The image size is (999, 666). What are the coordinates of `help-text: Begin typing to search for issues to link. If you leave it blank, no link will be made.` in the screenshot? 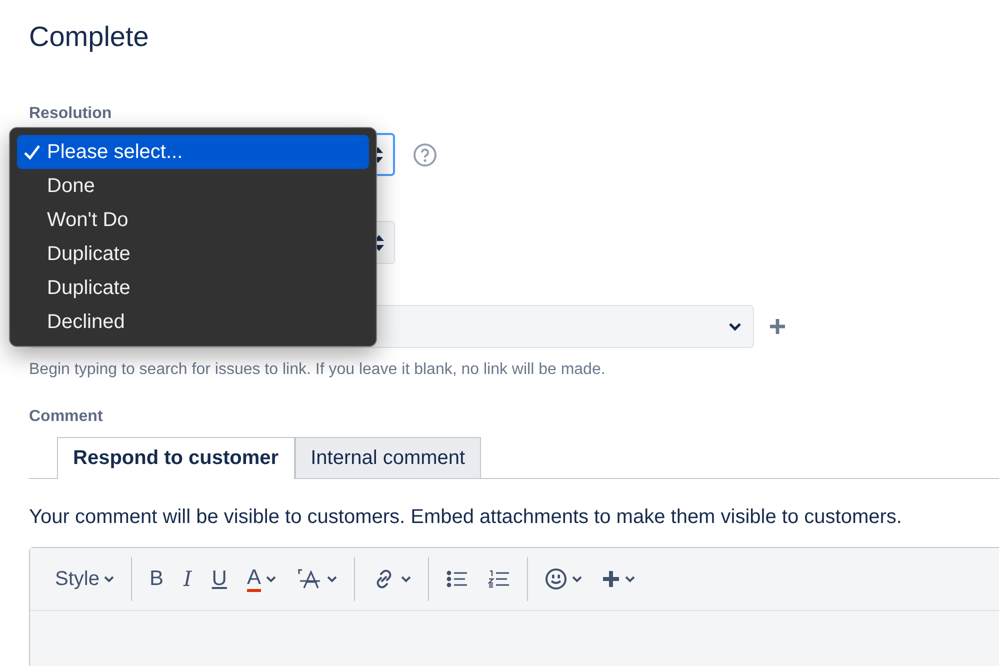 It's located at (317, 370).